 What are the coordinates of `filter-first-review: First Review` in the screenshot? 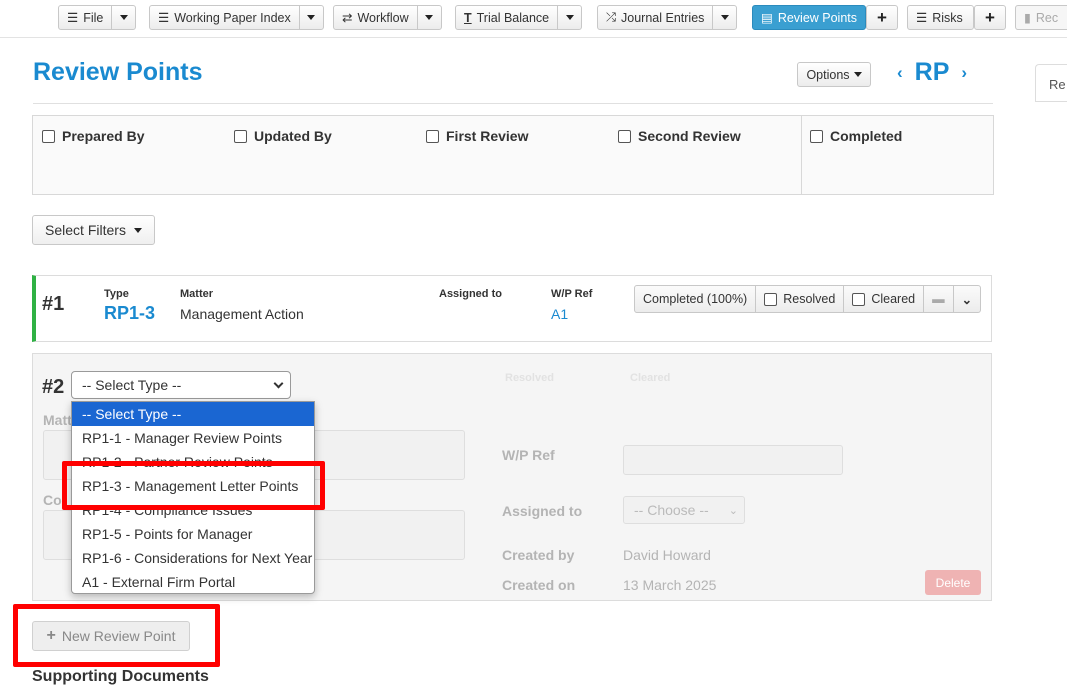 It's located at (477, 136).